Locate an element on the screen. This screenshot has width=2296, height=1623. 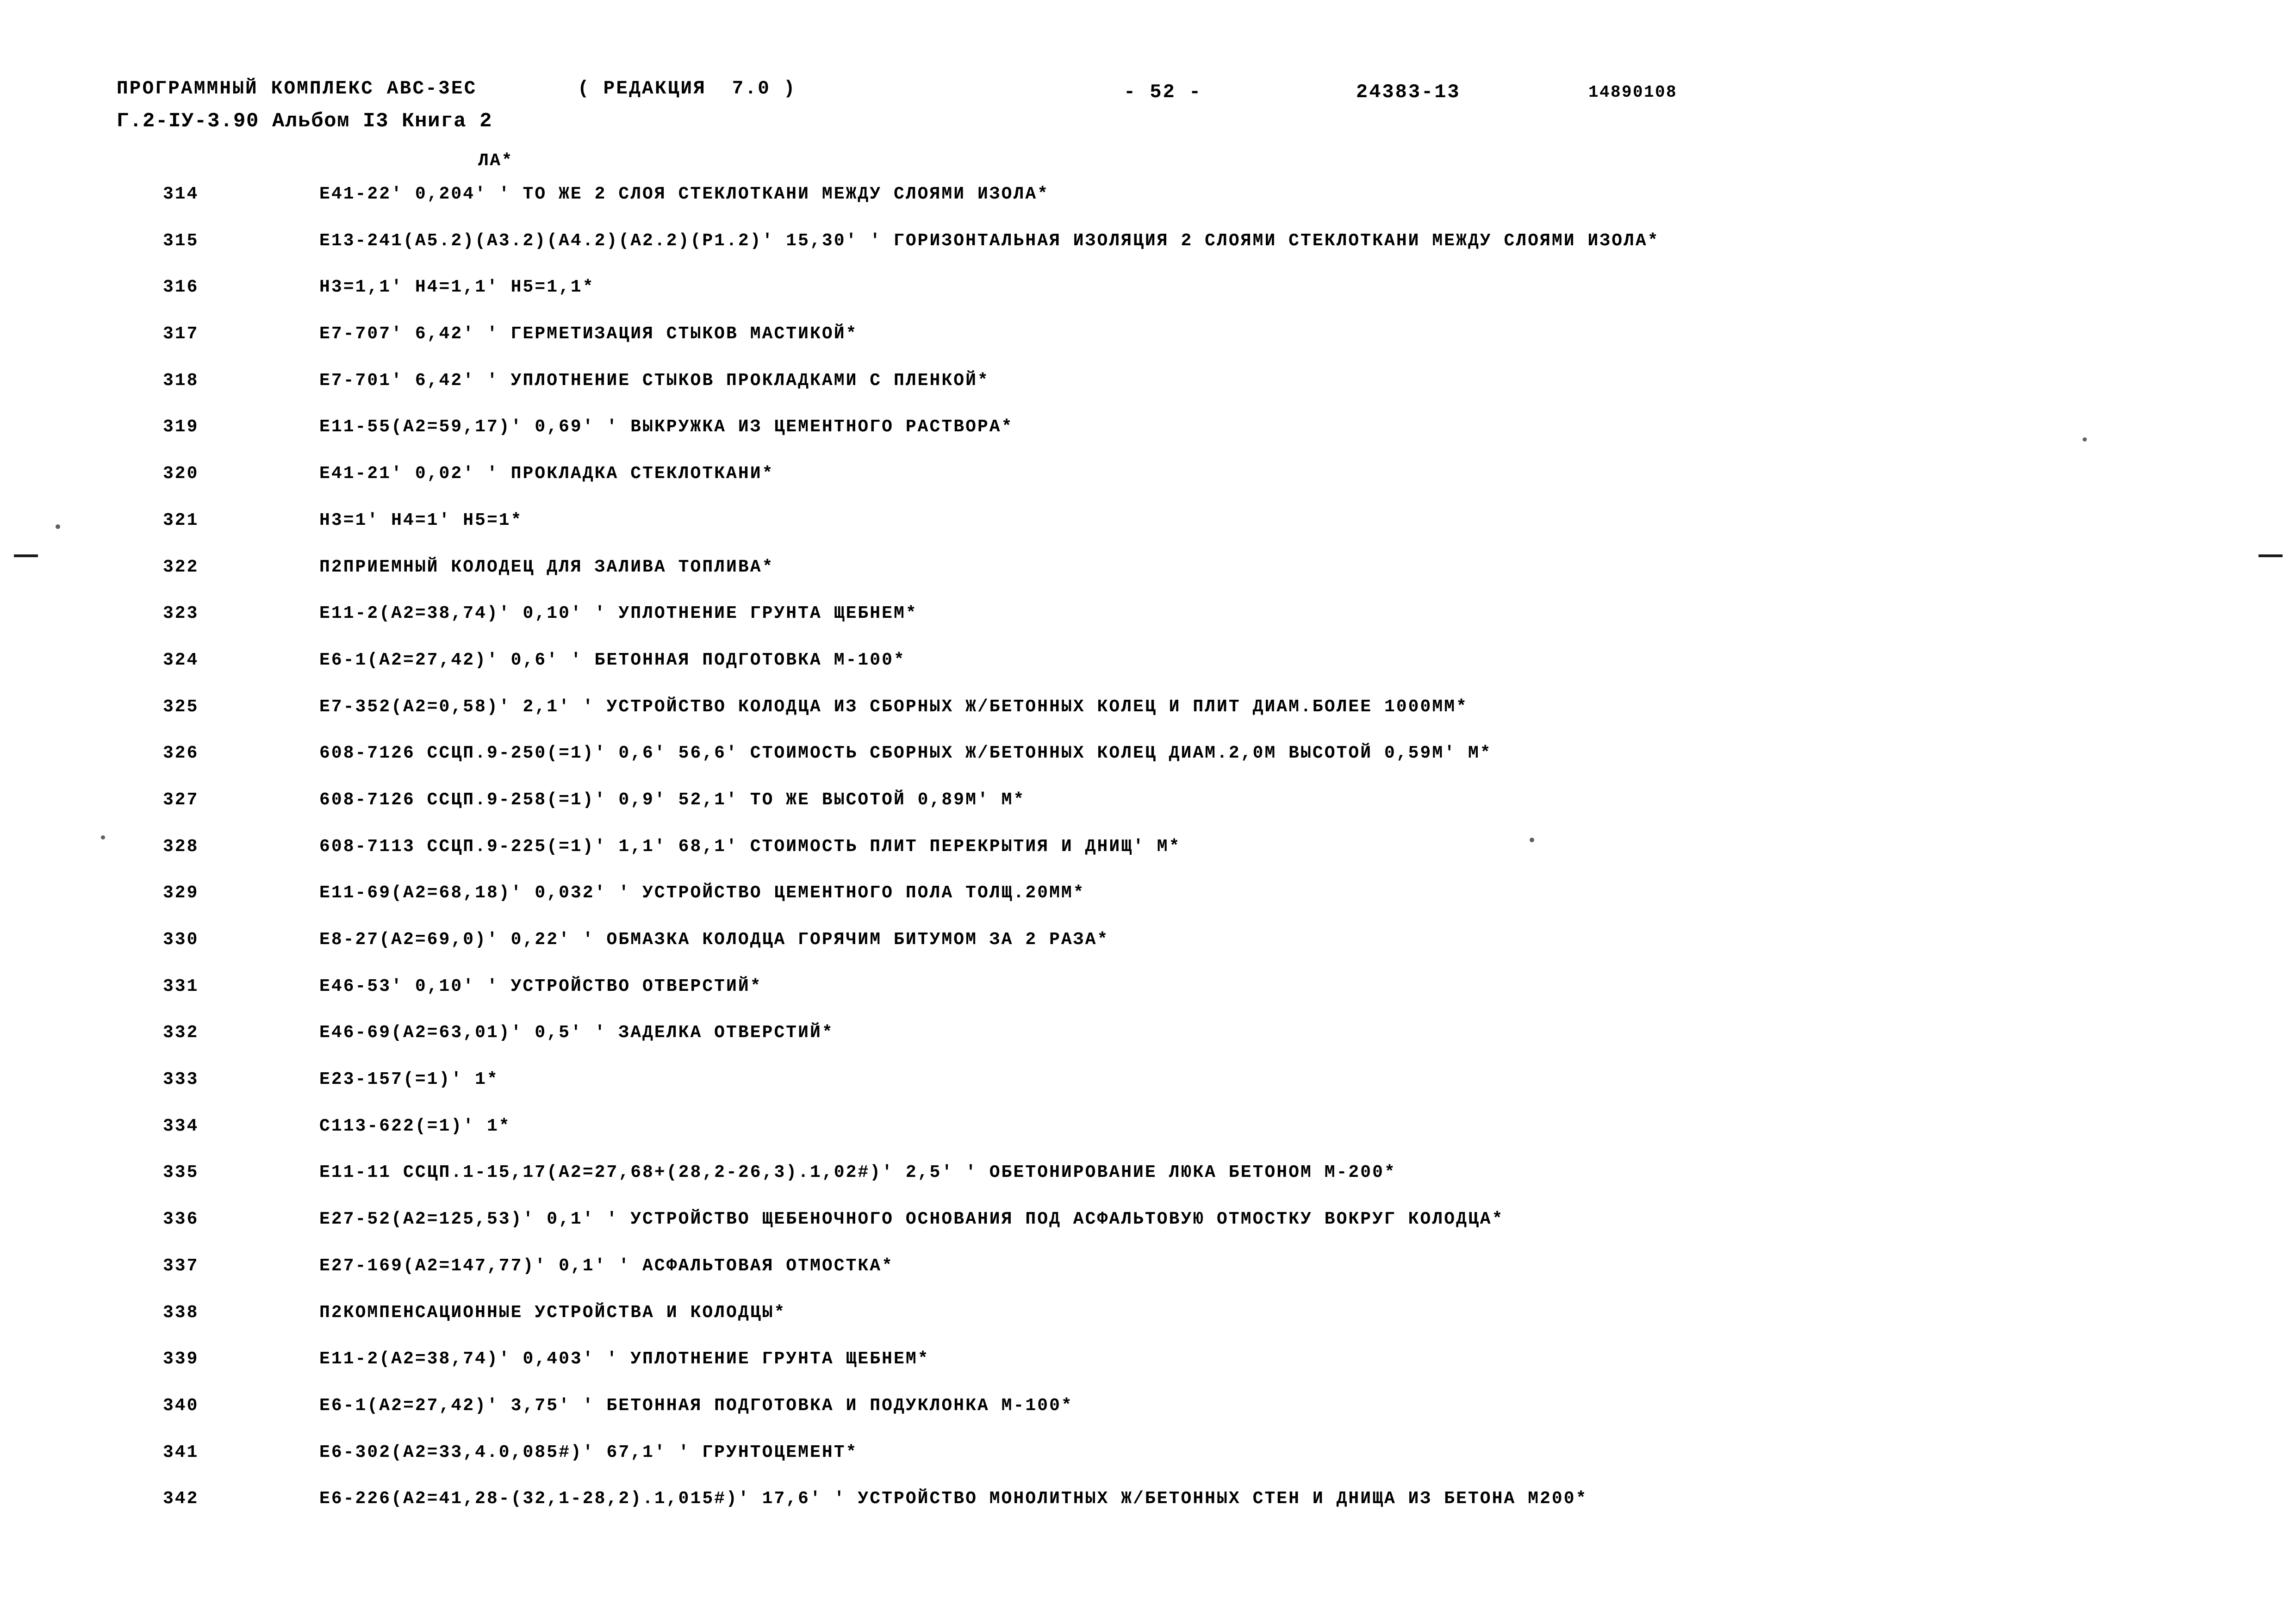
listing-row: 333 Е23-157(=1)' 1* is located at coordinates (1148, 1093).